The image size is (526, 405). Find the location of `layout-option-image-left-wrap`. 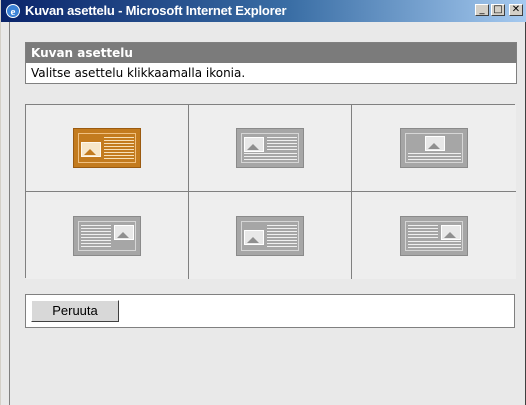

layout-option-image-left-wrap is located at coordinates (270, 148).